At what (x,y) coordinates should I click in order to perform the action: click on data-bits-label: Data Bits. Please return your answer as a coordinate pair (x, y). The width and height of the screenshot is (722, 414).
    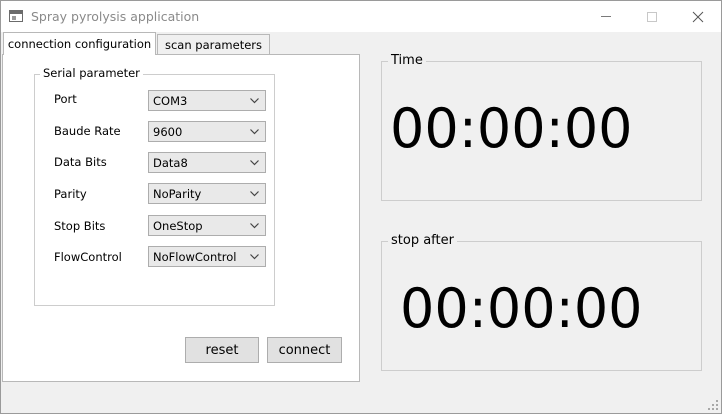
    Looking at the image, I should click on (80, 162).